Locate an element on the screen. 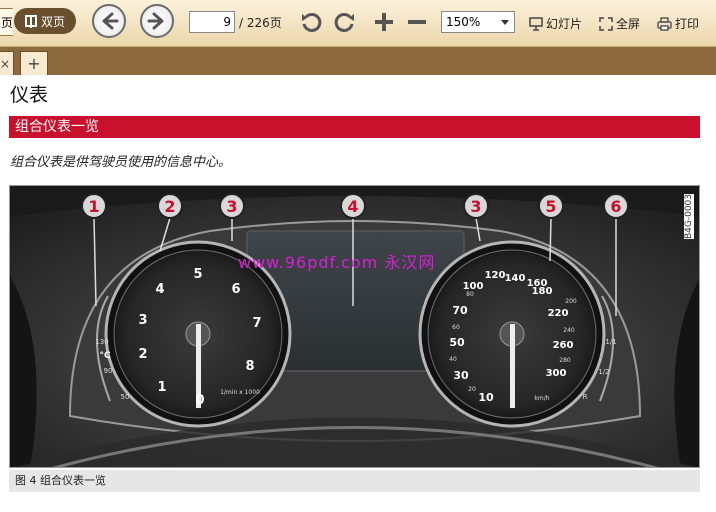 The width and height of the screenshot is (716, 512). plus-icon is located at coordinates (384, 22).